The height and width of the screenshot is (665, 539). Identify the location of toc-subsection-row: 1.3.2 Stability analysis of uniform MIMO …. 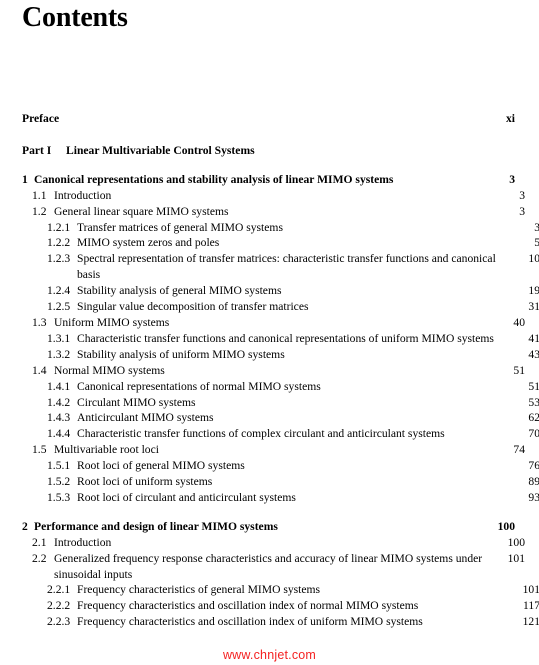
(280, 355).